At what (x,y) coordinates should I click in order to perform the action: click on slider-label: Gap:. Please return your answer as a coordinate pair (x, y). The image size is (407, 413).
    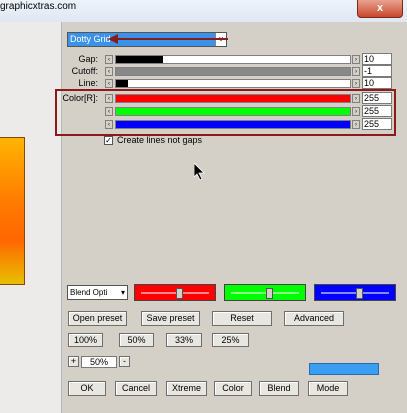
    Looking at the image, I should click on (88, 59).